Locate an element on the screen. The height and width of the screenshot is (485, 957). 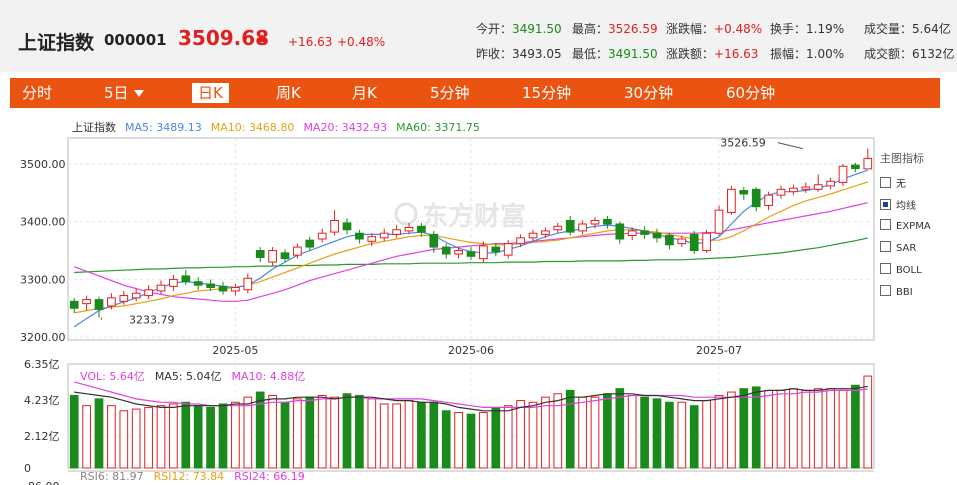
stat-item: 昨收：3493.05 is located at coordinates (519, 53).